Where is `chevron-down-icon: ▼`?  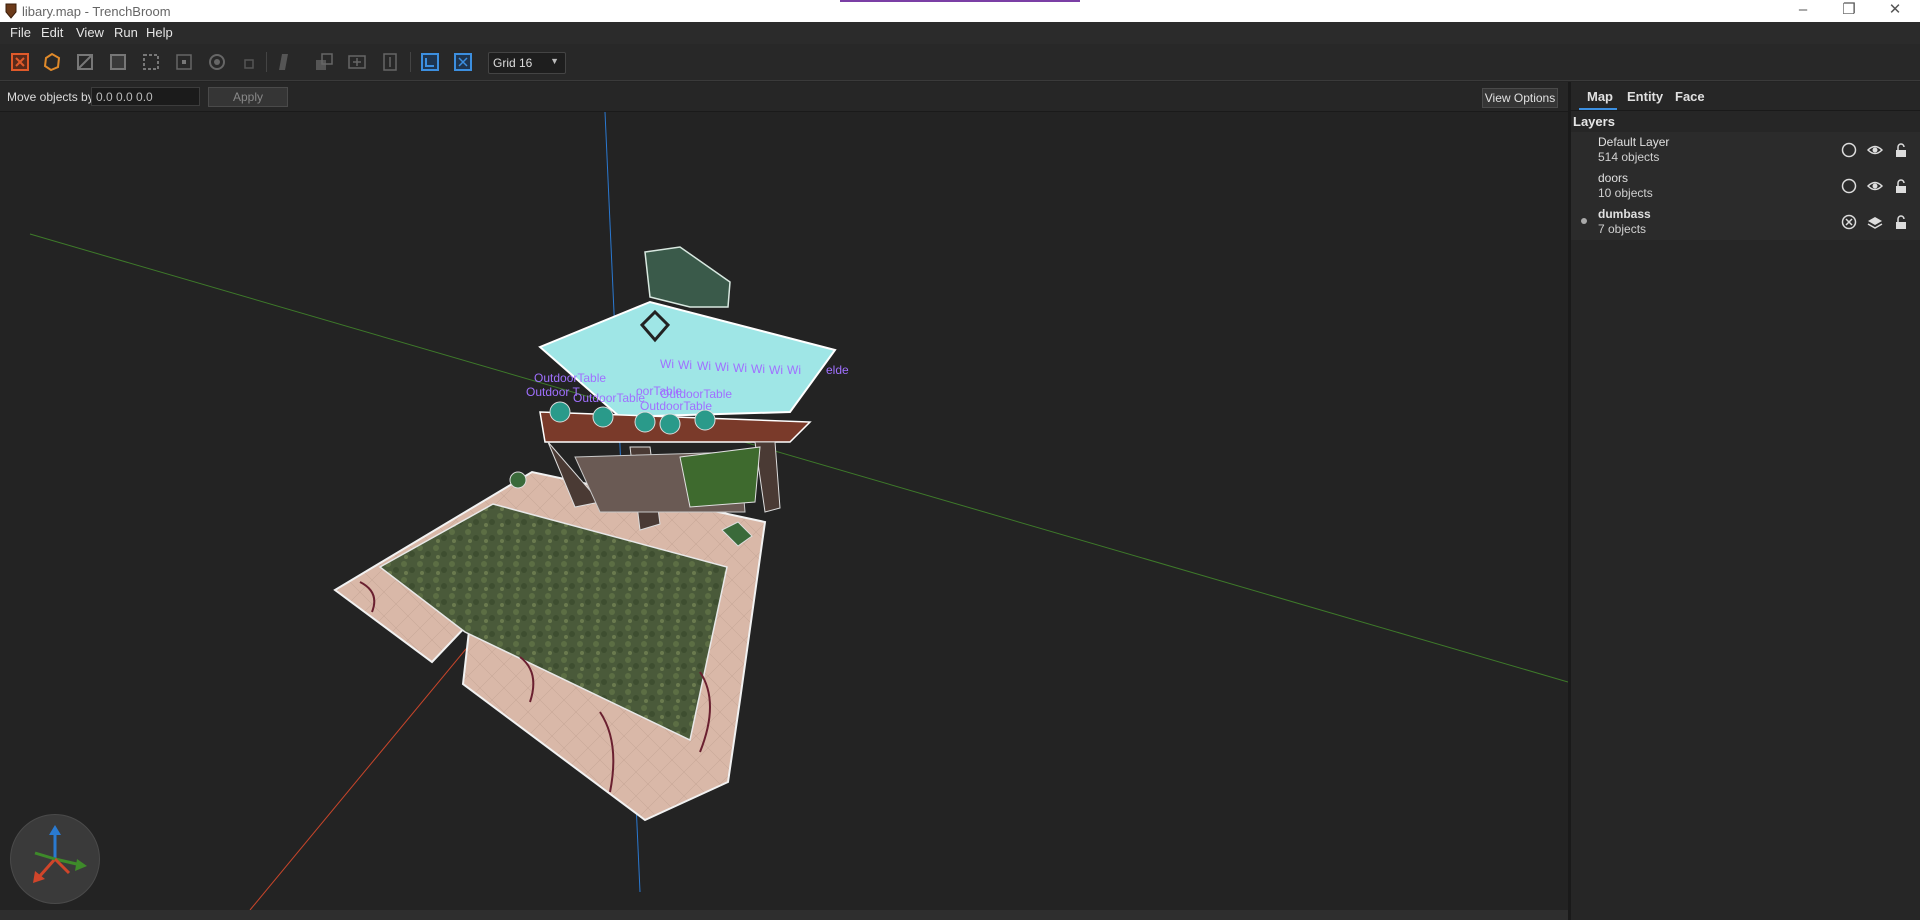 chevron-down-icon: ▼ is located at coordinates (554, 61).